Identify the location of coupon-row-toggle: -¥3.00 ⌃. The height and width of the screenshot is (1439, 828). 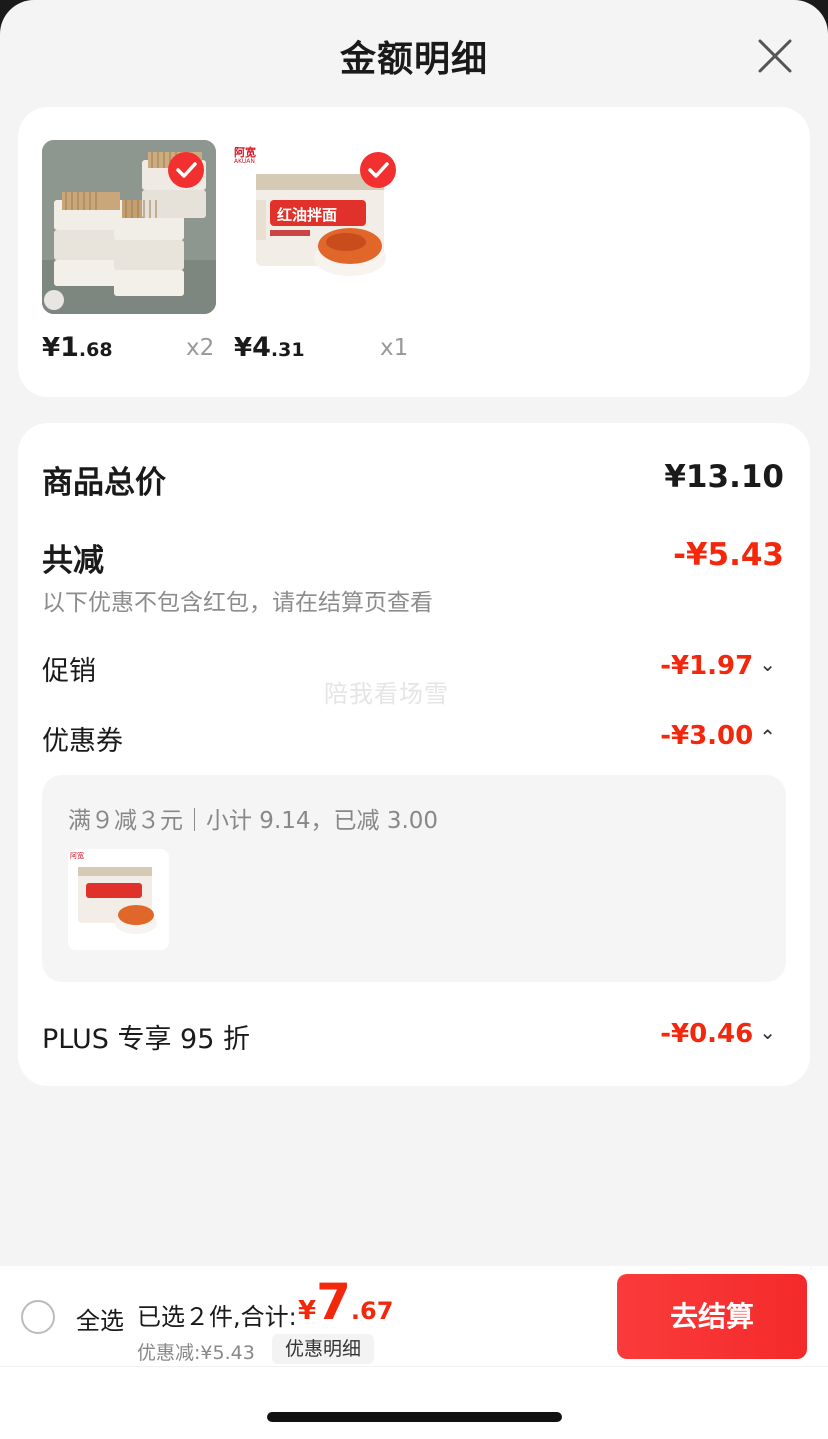
(718, 736).